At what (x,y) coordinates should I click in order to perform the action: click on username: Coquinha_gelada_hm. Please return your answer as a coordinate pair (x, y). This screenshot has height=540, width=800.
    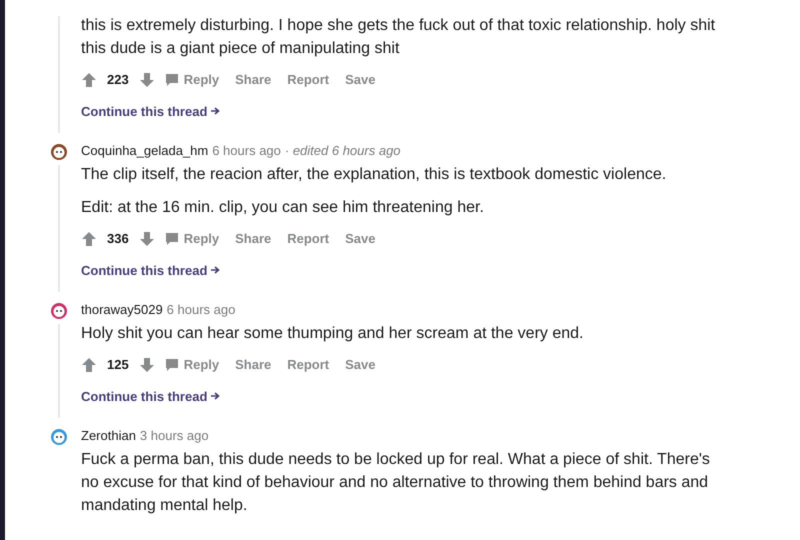
    Looking at the image, I should click on (144, 151).